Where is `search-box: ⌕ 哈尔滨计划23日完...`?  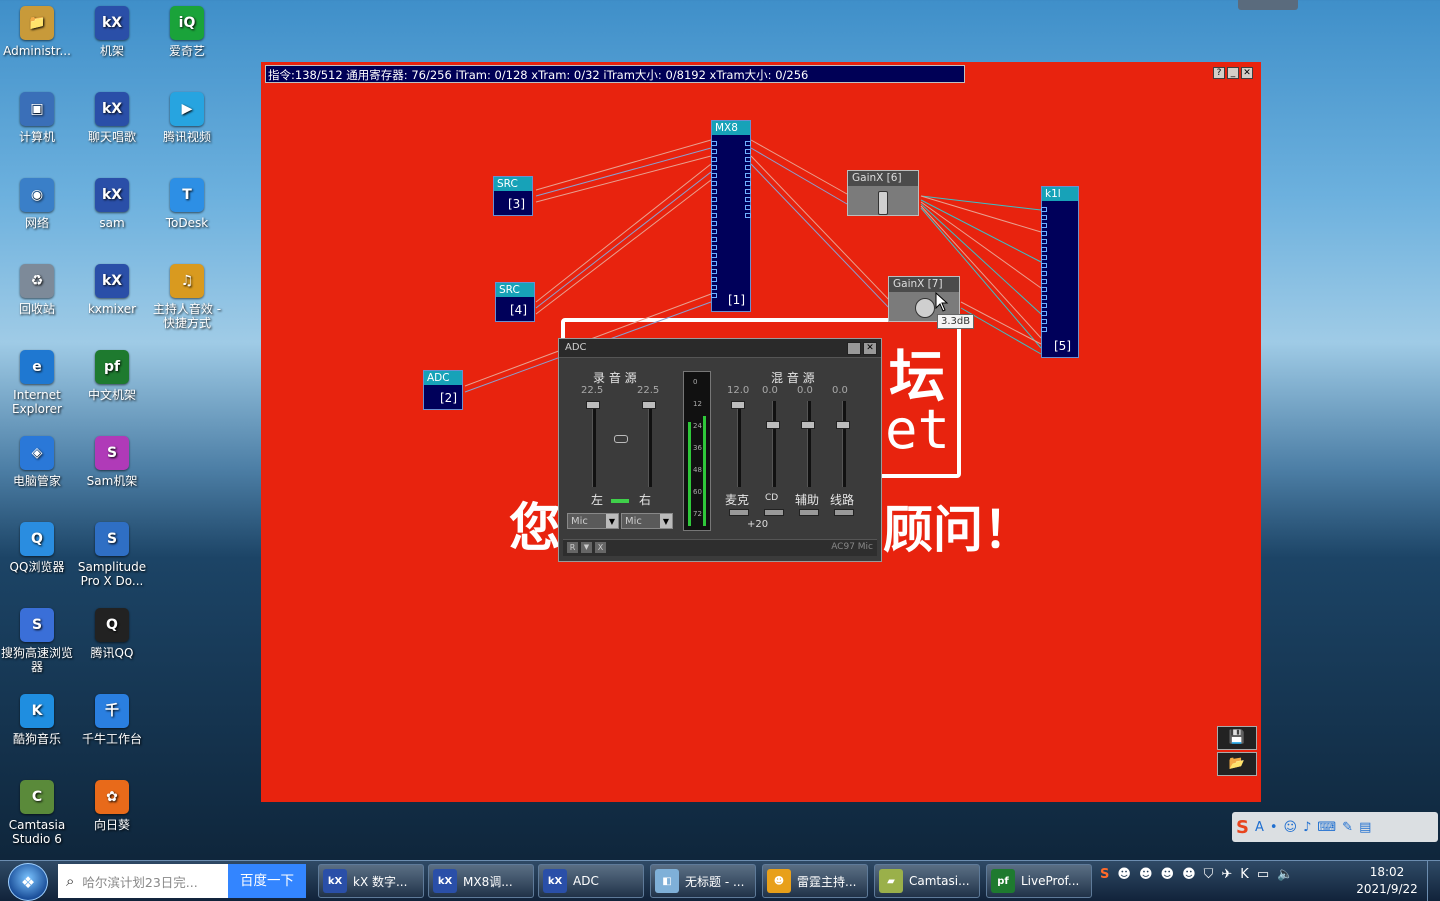
search-box: ⌕ 哈尔滨计划23日完... is located at coordinates (143, 881).